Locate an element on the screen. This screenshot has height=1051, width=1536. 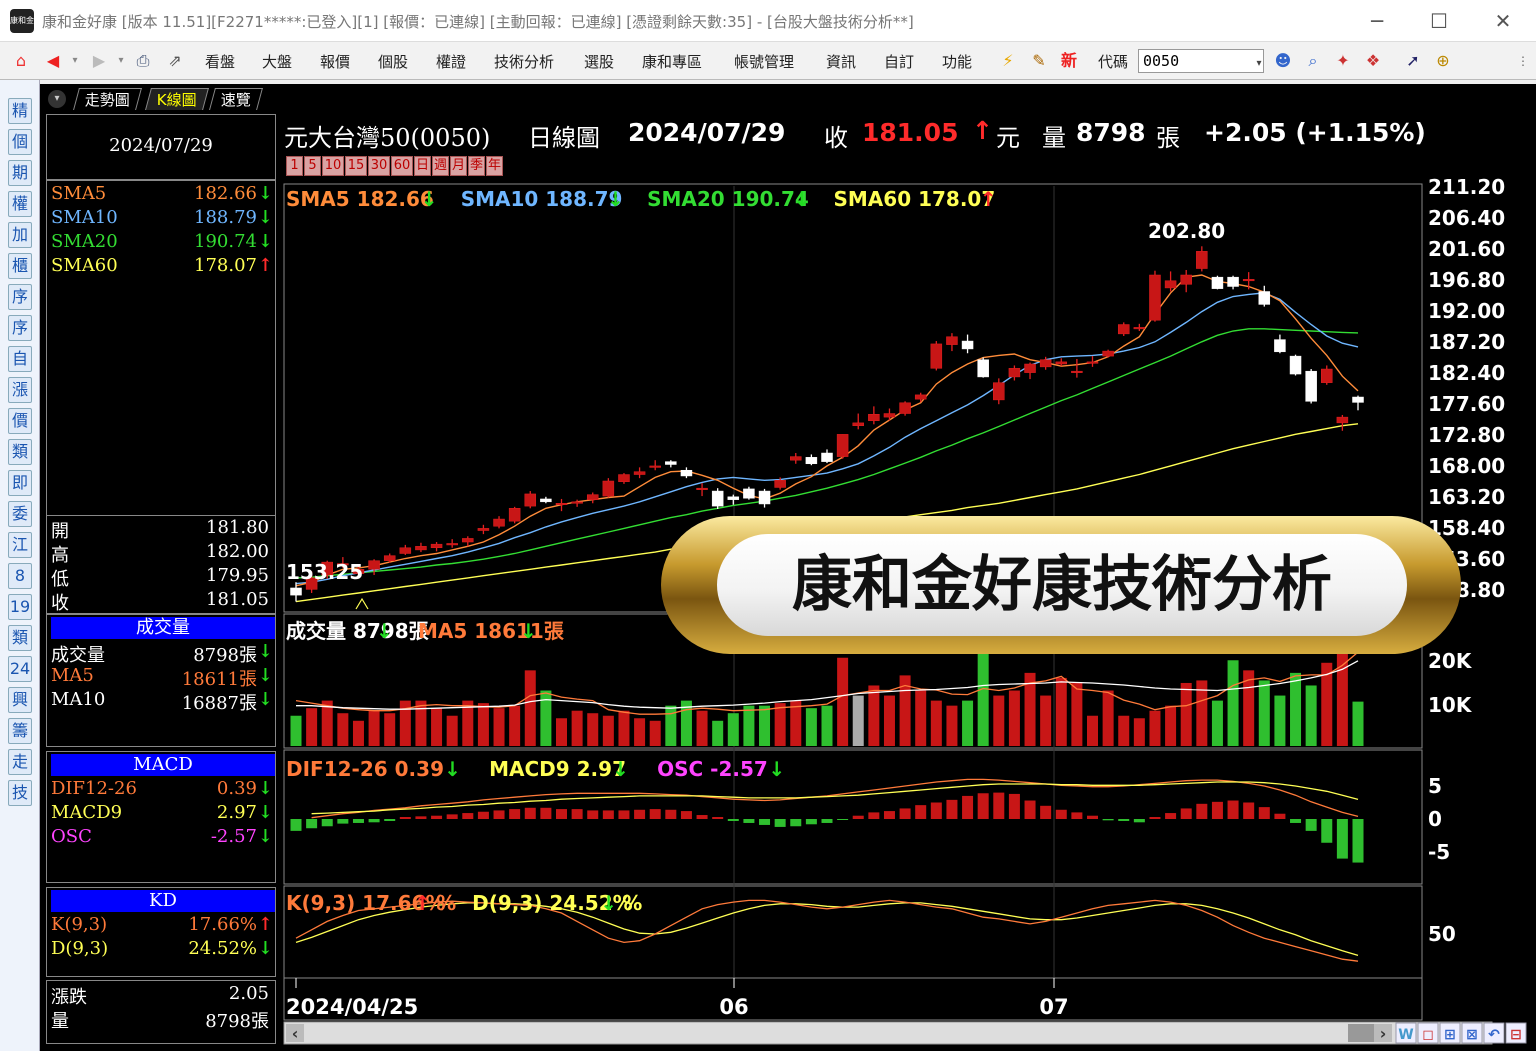
sidebar-item-20: 籌 is located at coordinates (20, 731).